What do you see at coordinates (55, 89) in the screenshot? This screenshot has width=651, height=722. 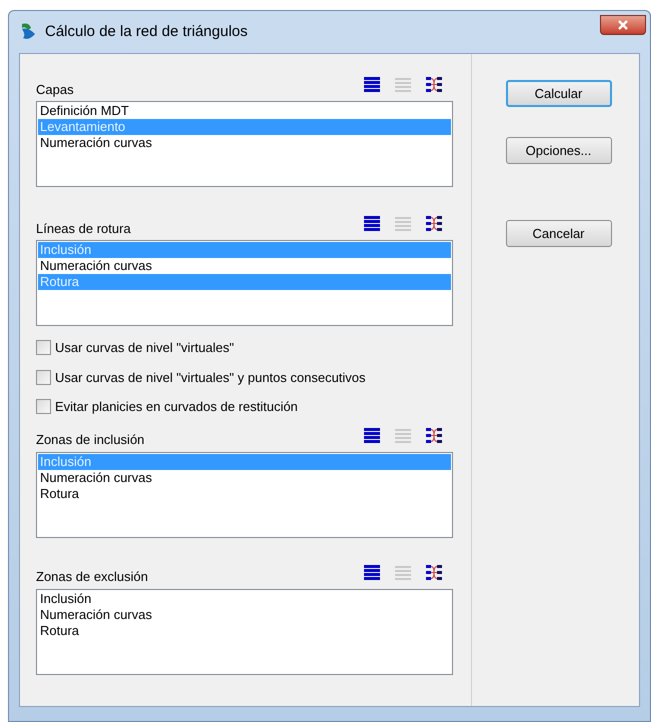 I see `list-label: Capas` at bounding box center [55, 89].